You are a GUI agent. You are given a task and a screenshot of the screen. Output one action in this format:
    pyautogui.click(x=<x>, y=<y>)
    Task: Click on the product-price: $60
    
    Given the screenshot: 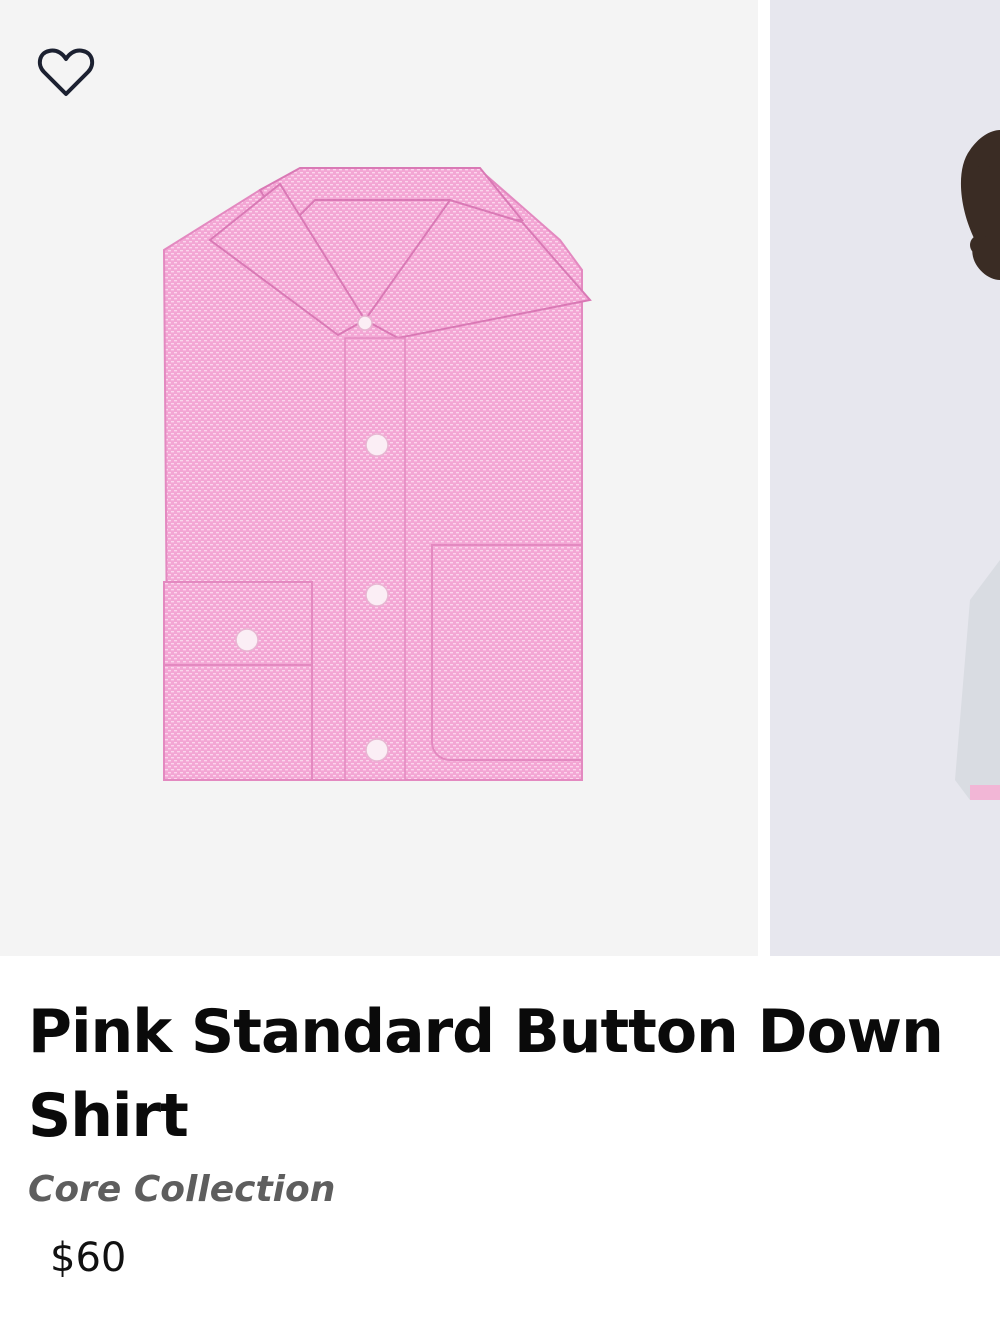 What is the action you would take?
    pyautogui.click(x=88, y=1258)
    